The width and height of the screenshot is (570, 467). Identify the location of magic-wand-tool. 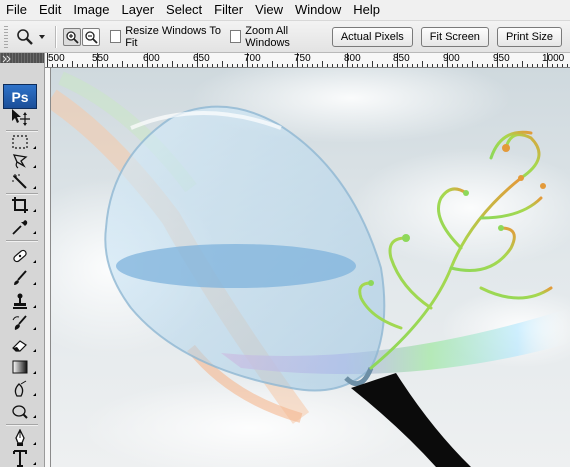
(22, 182).